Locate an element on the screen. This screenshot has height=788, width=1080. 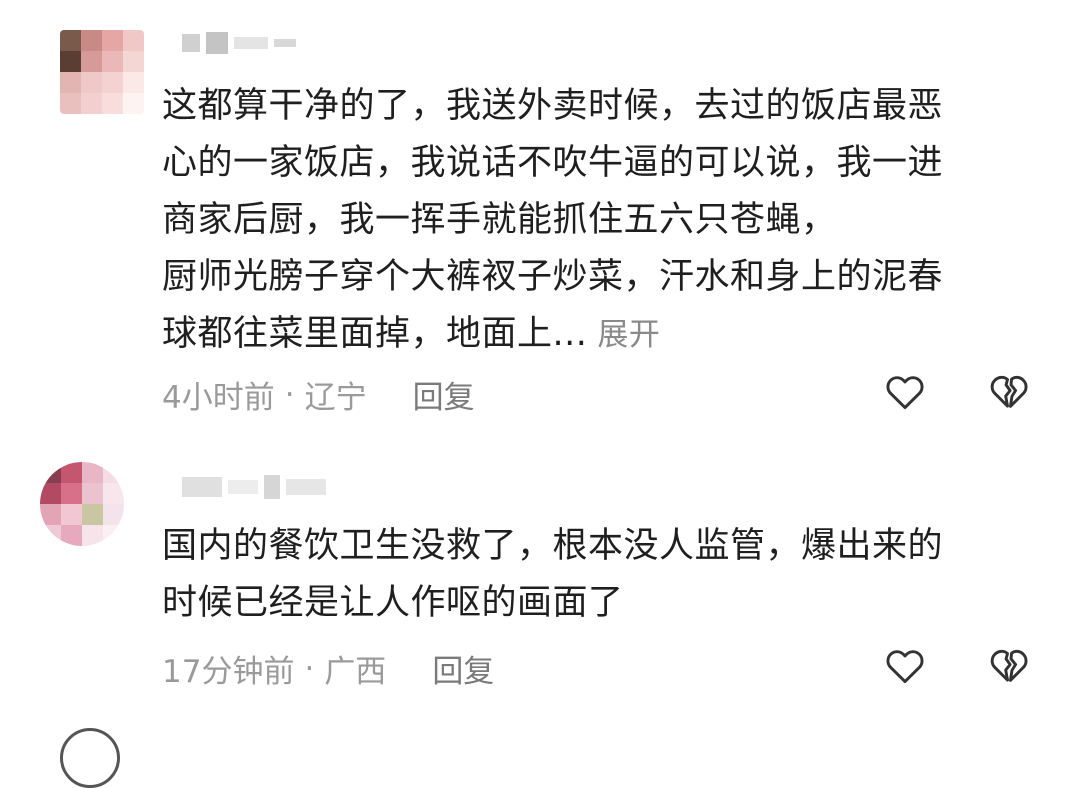
location: 辽宁 is located at coordinates (335, 398).